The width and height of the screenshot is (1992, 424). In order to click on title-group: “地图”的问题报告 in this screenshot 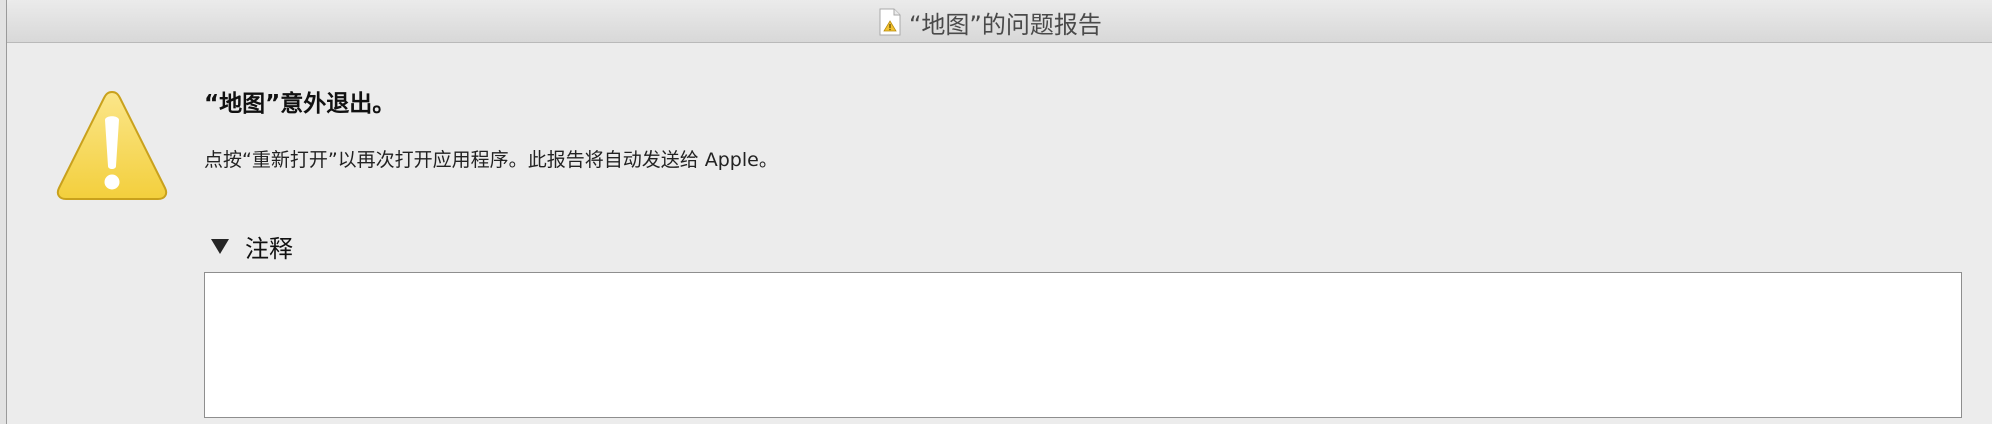, I will do `click(990, 23)`.